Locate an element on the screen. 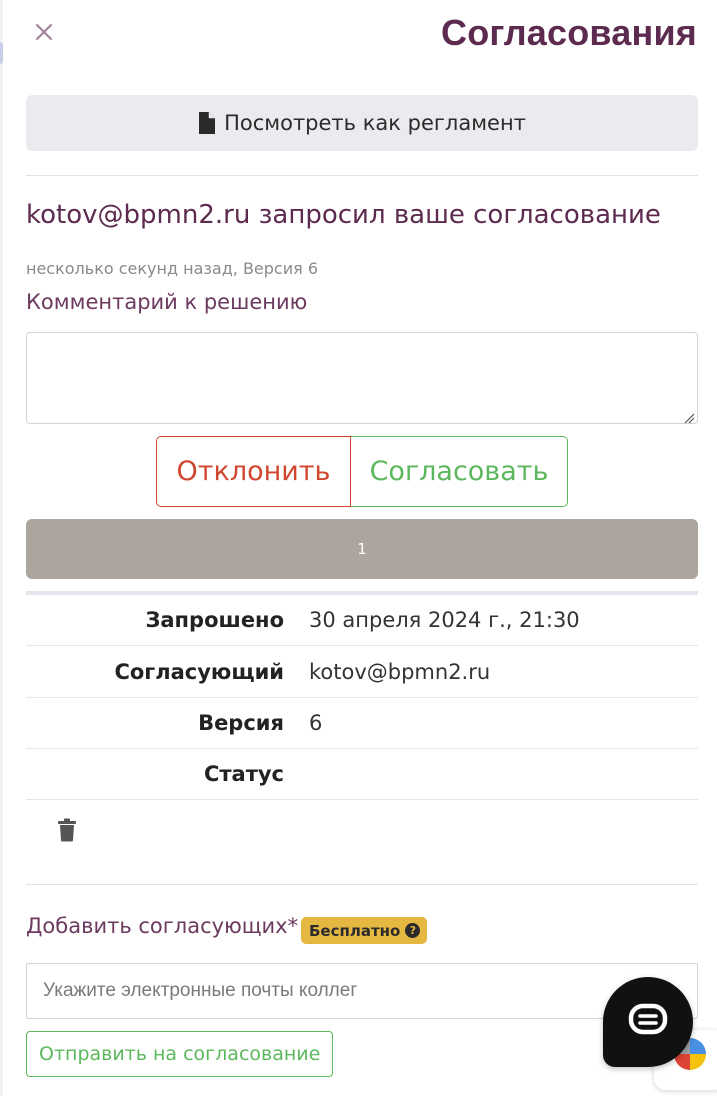 The image size is (717, 1096). left-edge-marker is located at coordinates (1, 53).